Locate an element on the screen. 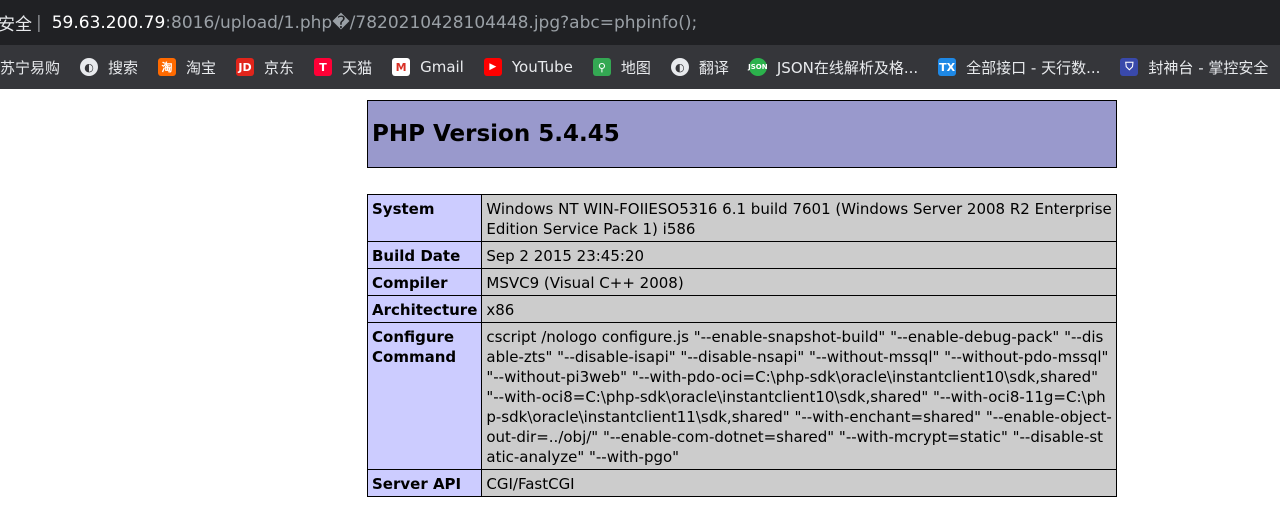 This screenshot has height=507, width=1280. bookmark-label: 封神台 - 掌控安全 is located at coordinates (1208, 67).